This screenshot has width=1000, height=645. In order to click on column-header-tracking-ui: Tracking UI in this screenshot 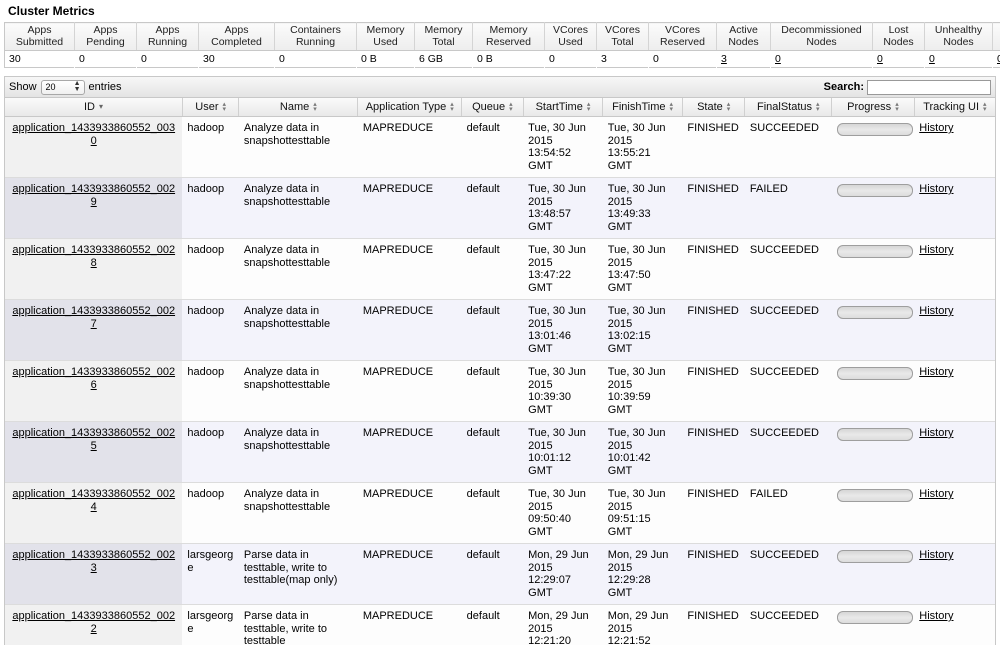, I will do `click(954, 107)`.